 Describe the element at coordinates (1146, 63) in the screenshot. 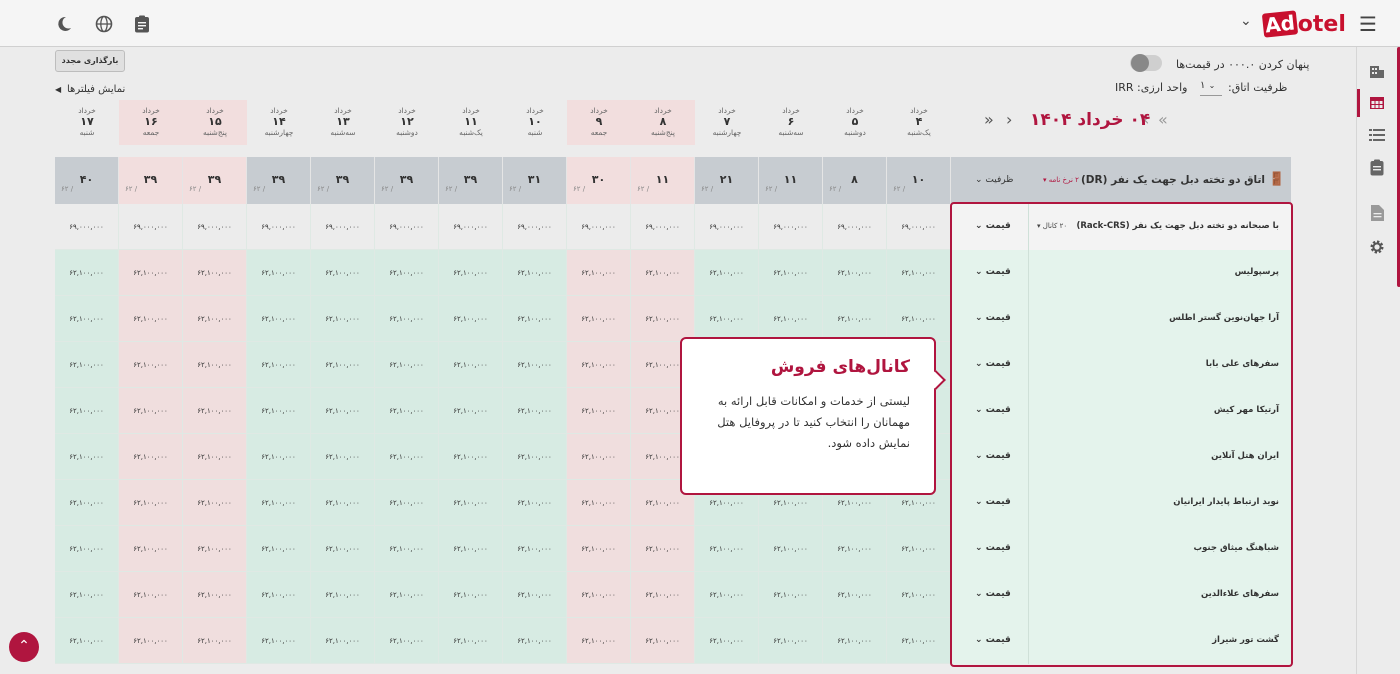

I see `hide-zero-toggle` at that location.